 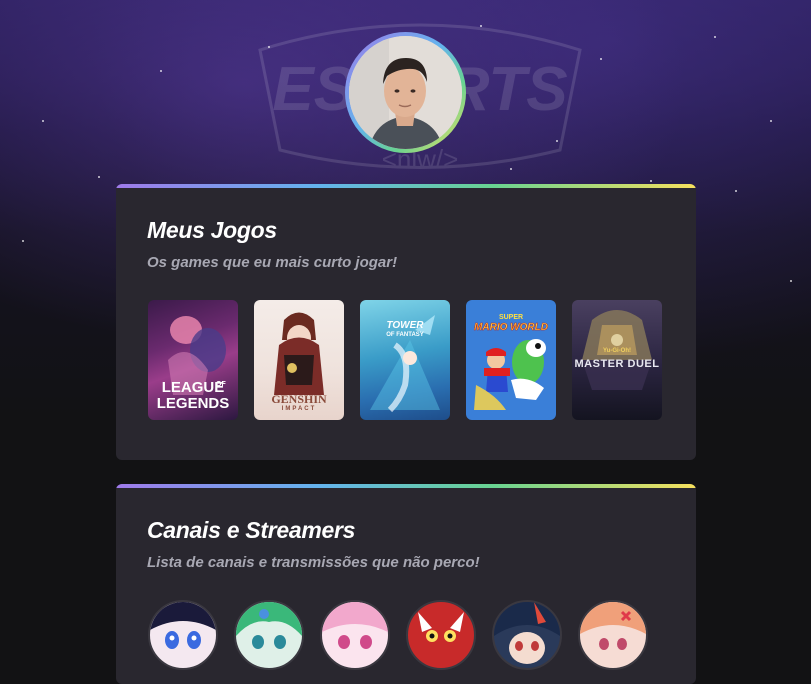 I want to click on genshin-title-line1: GENSHIN, so click(x=299, y=399).